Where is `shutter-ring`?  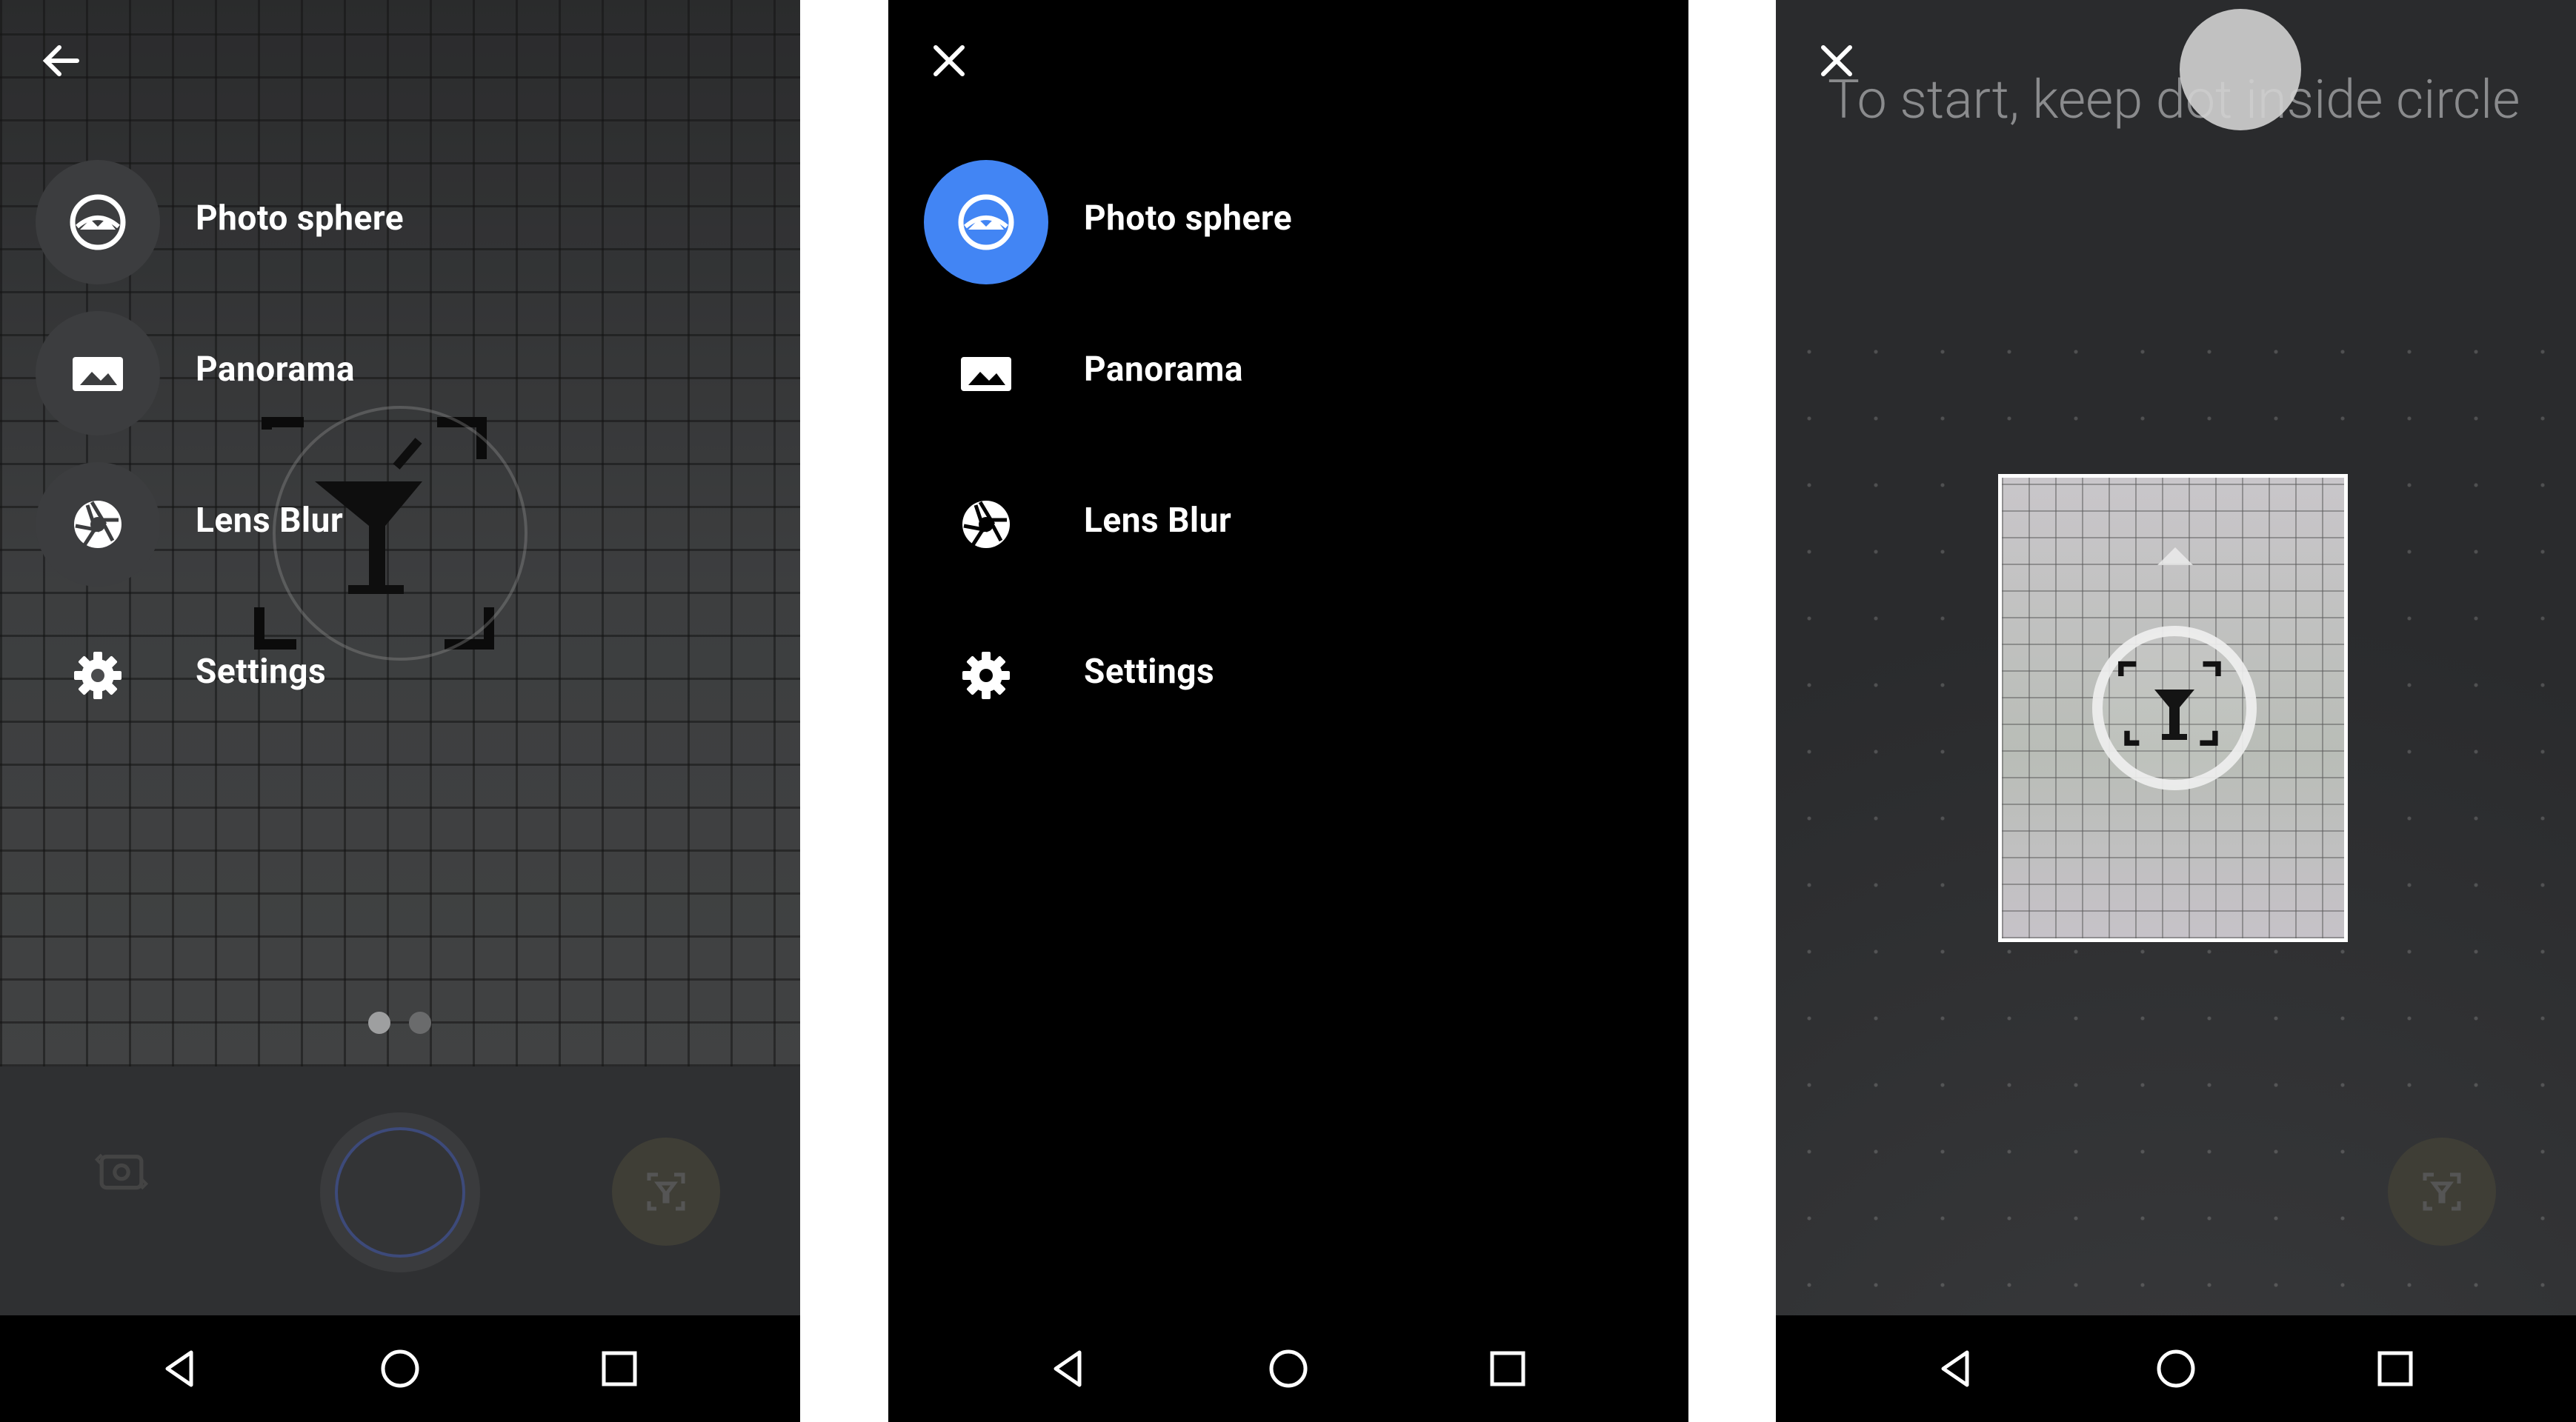 shutter-ring is located at coordinates (400, 1192).